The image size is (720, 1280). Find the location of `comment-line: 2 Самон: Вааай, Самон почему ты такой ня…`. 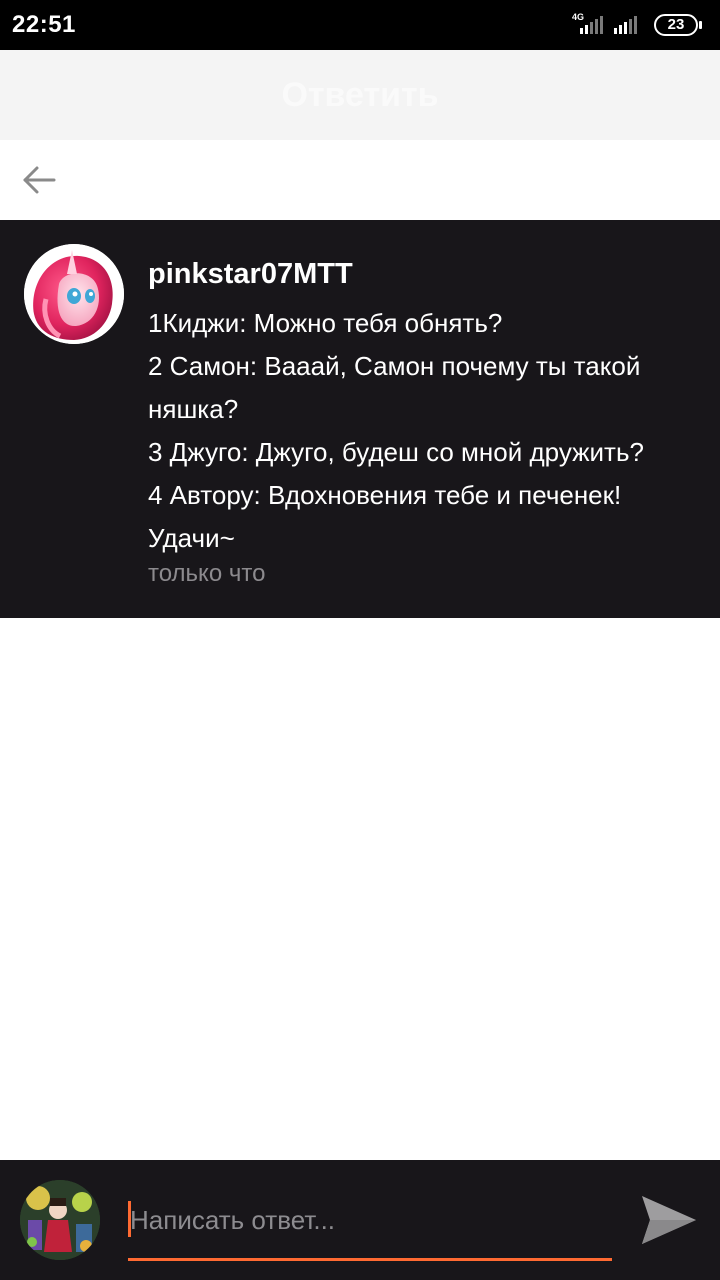

comment-line: 2 Самон: Вааай, Самон почему ты такой ня… is located at coordinates (394, 387).